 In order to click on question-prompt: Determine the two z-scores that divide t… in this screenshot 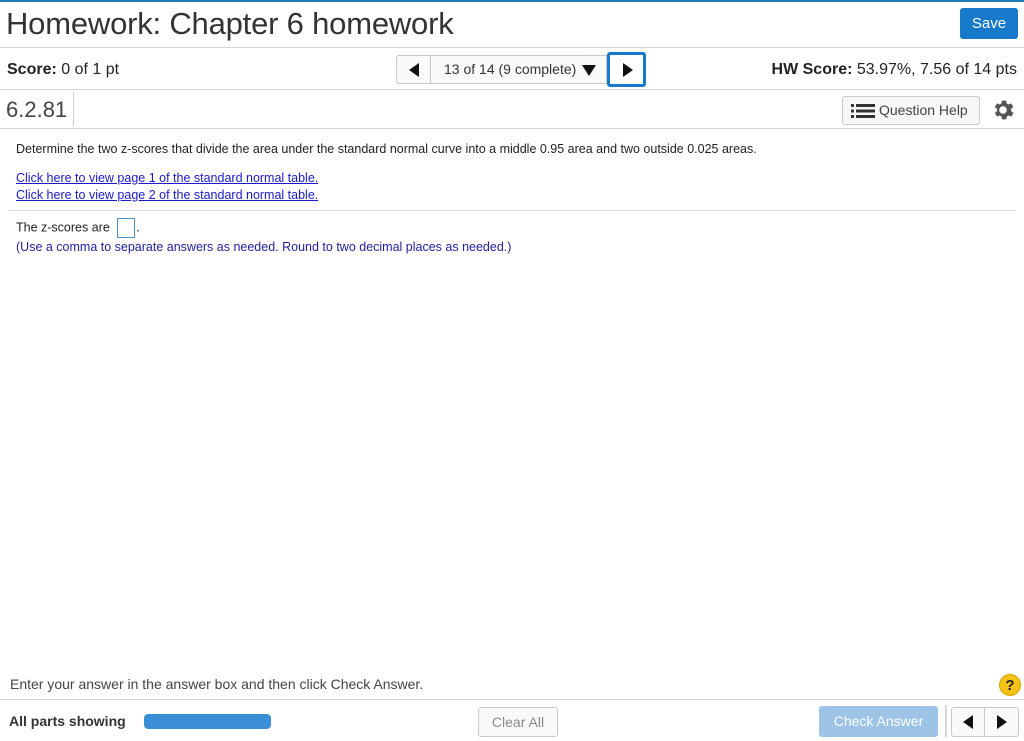, I will do `click(386, 149)`.